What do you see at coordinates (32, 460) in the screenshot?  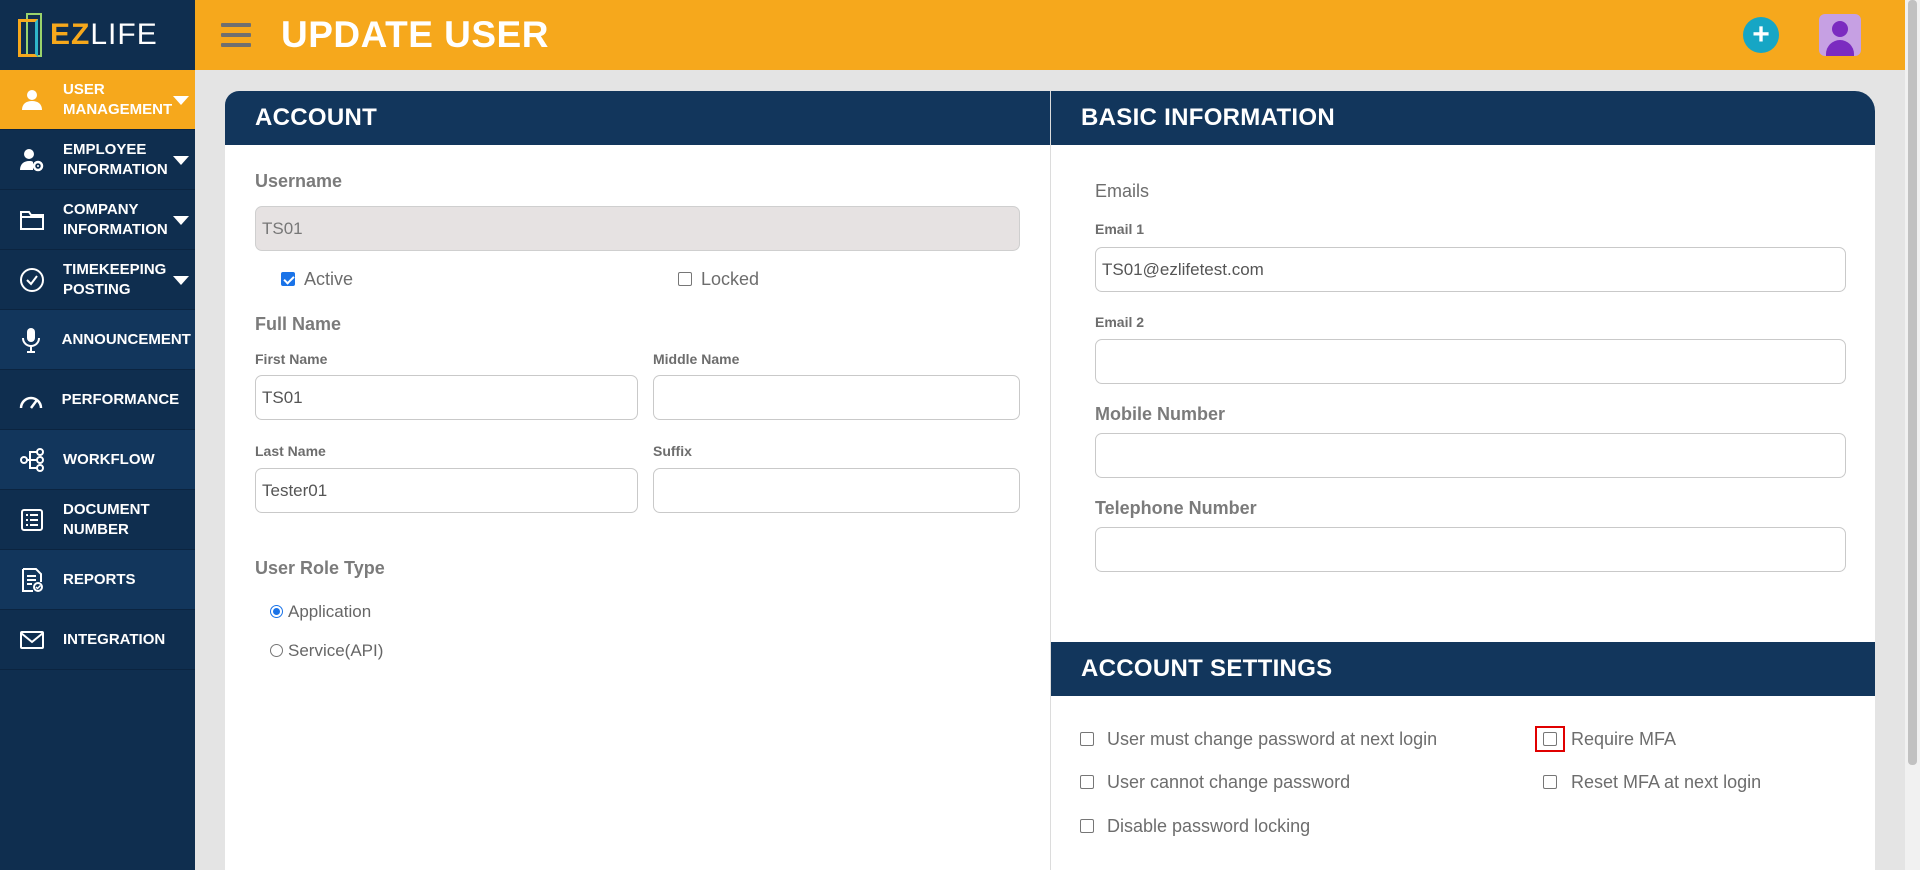 I see `workflow-icon` at bounding box center [32, 460].